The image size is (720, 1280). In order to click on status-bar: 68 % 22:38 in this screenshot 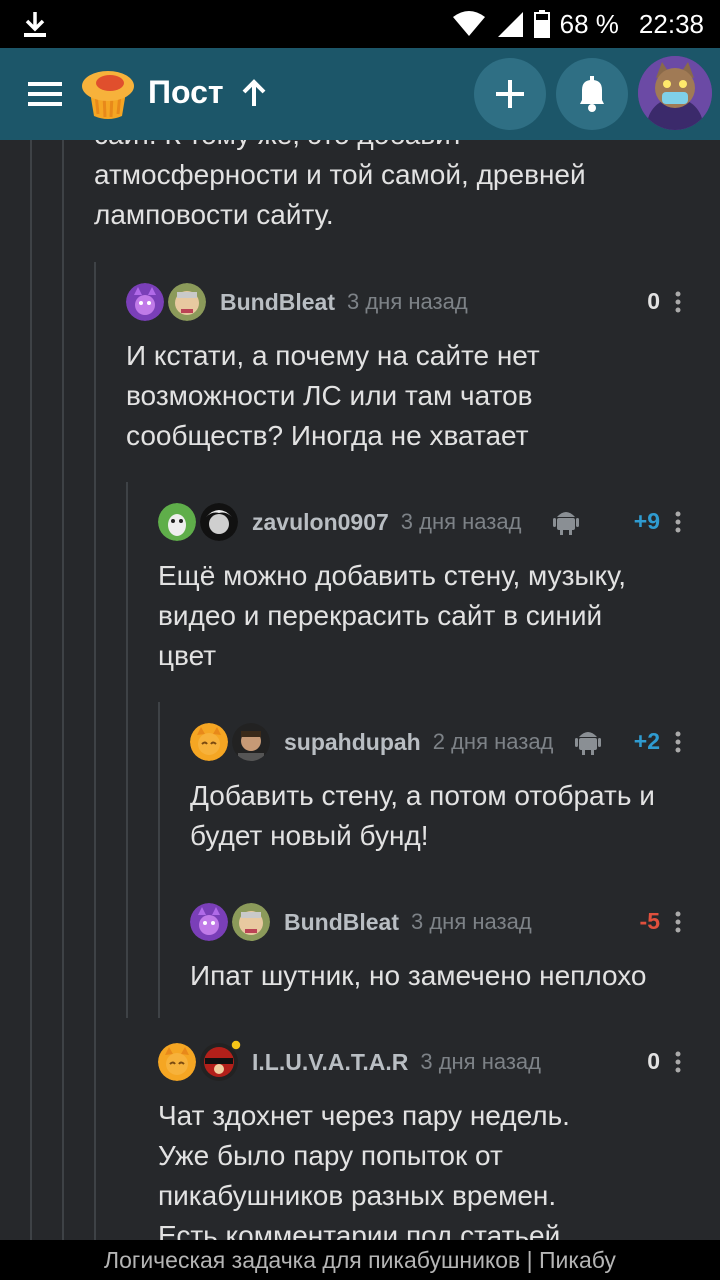, I will do `click(360, 24)`.